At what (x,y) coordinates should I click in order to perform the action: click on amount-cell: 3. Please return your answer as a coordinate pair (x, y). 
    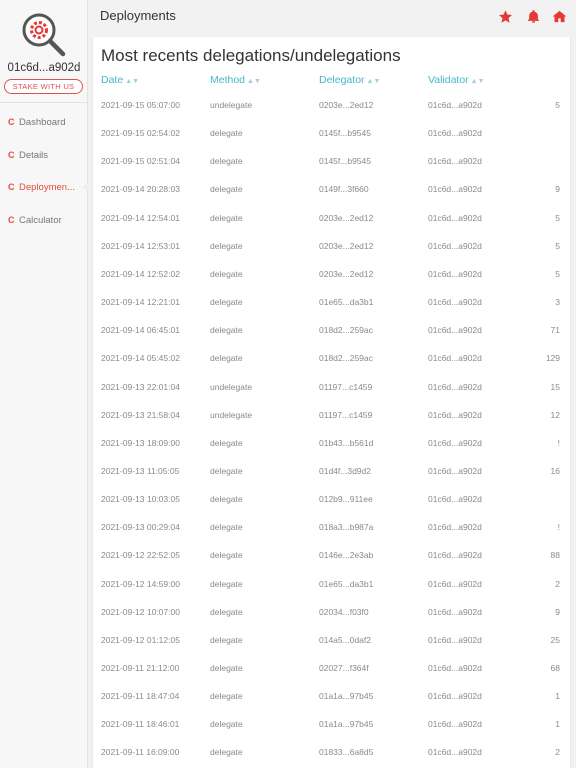
    Looking at the image, I should click on (557, 302).